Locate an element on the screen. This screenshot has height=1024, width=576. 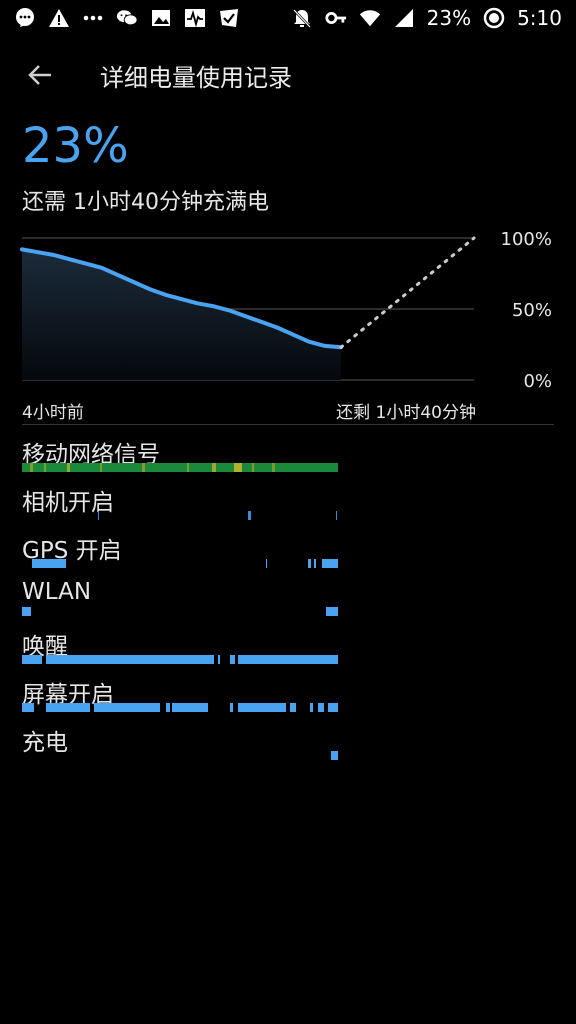
battery-saver-icon is located at coordinates (494, 18).